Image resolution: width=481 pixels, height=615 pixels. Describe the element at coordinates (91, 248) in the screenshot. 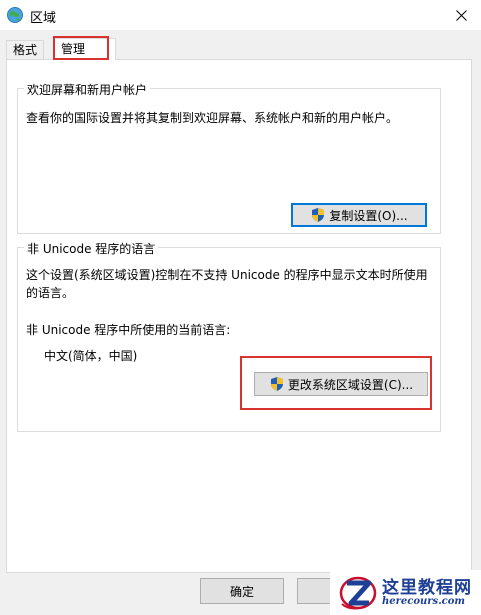

I see `non-unicode-group-title: 非 Unicode 程序的语言` at that location.